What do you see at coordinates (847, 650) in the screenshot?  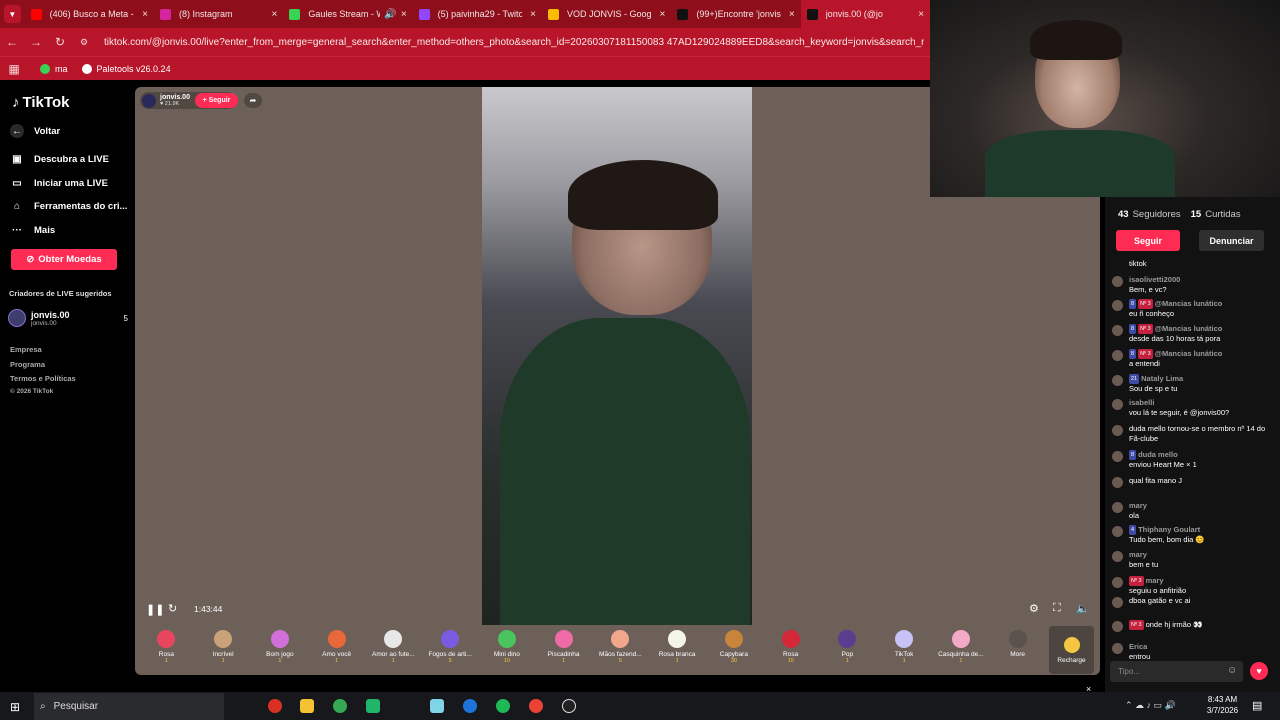 I see `gift-item: Pop 1` at bounding box center [847, 650].